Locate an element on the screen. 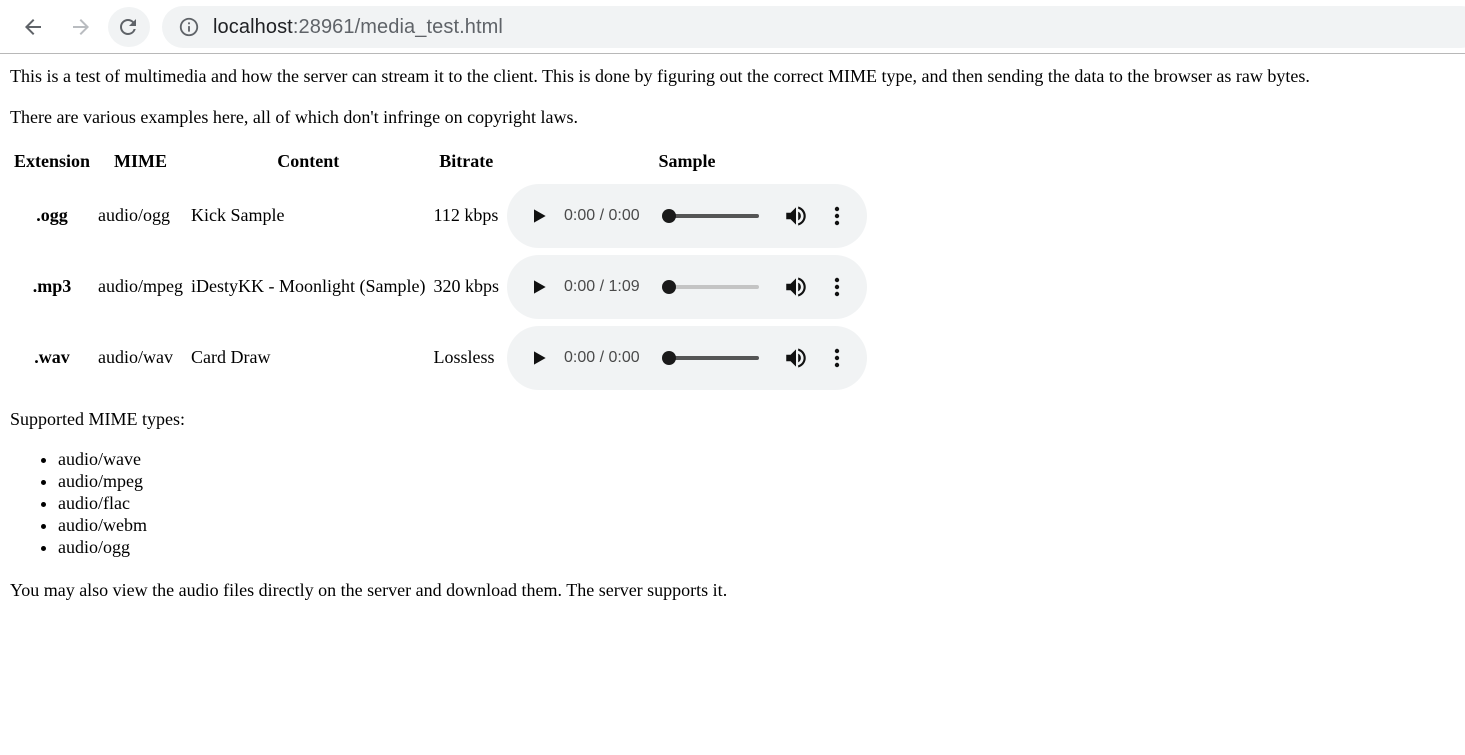 The image size is (1465, 755). cell-bitrate: Lossless is located at coordinates (464, 357).